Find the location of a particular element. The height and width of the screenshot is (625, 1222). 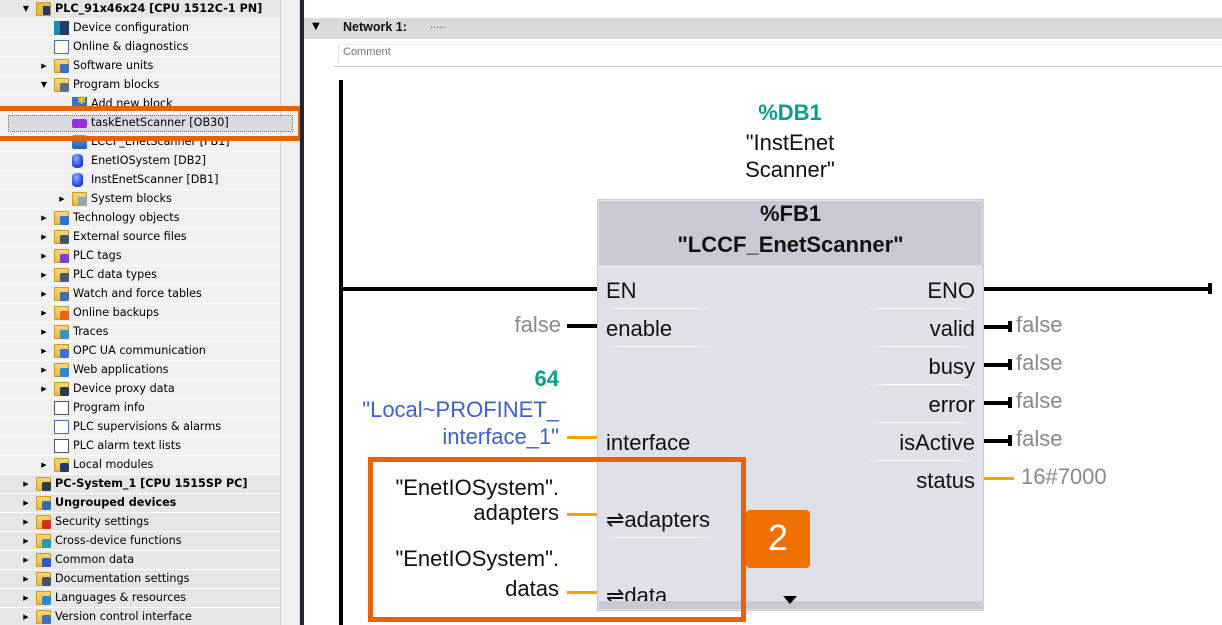

tree-item: PLC supervisions & alarms is located at coordinates (140, 427).